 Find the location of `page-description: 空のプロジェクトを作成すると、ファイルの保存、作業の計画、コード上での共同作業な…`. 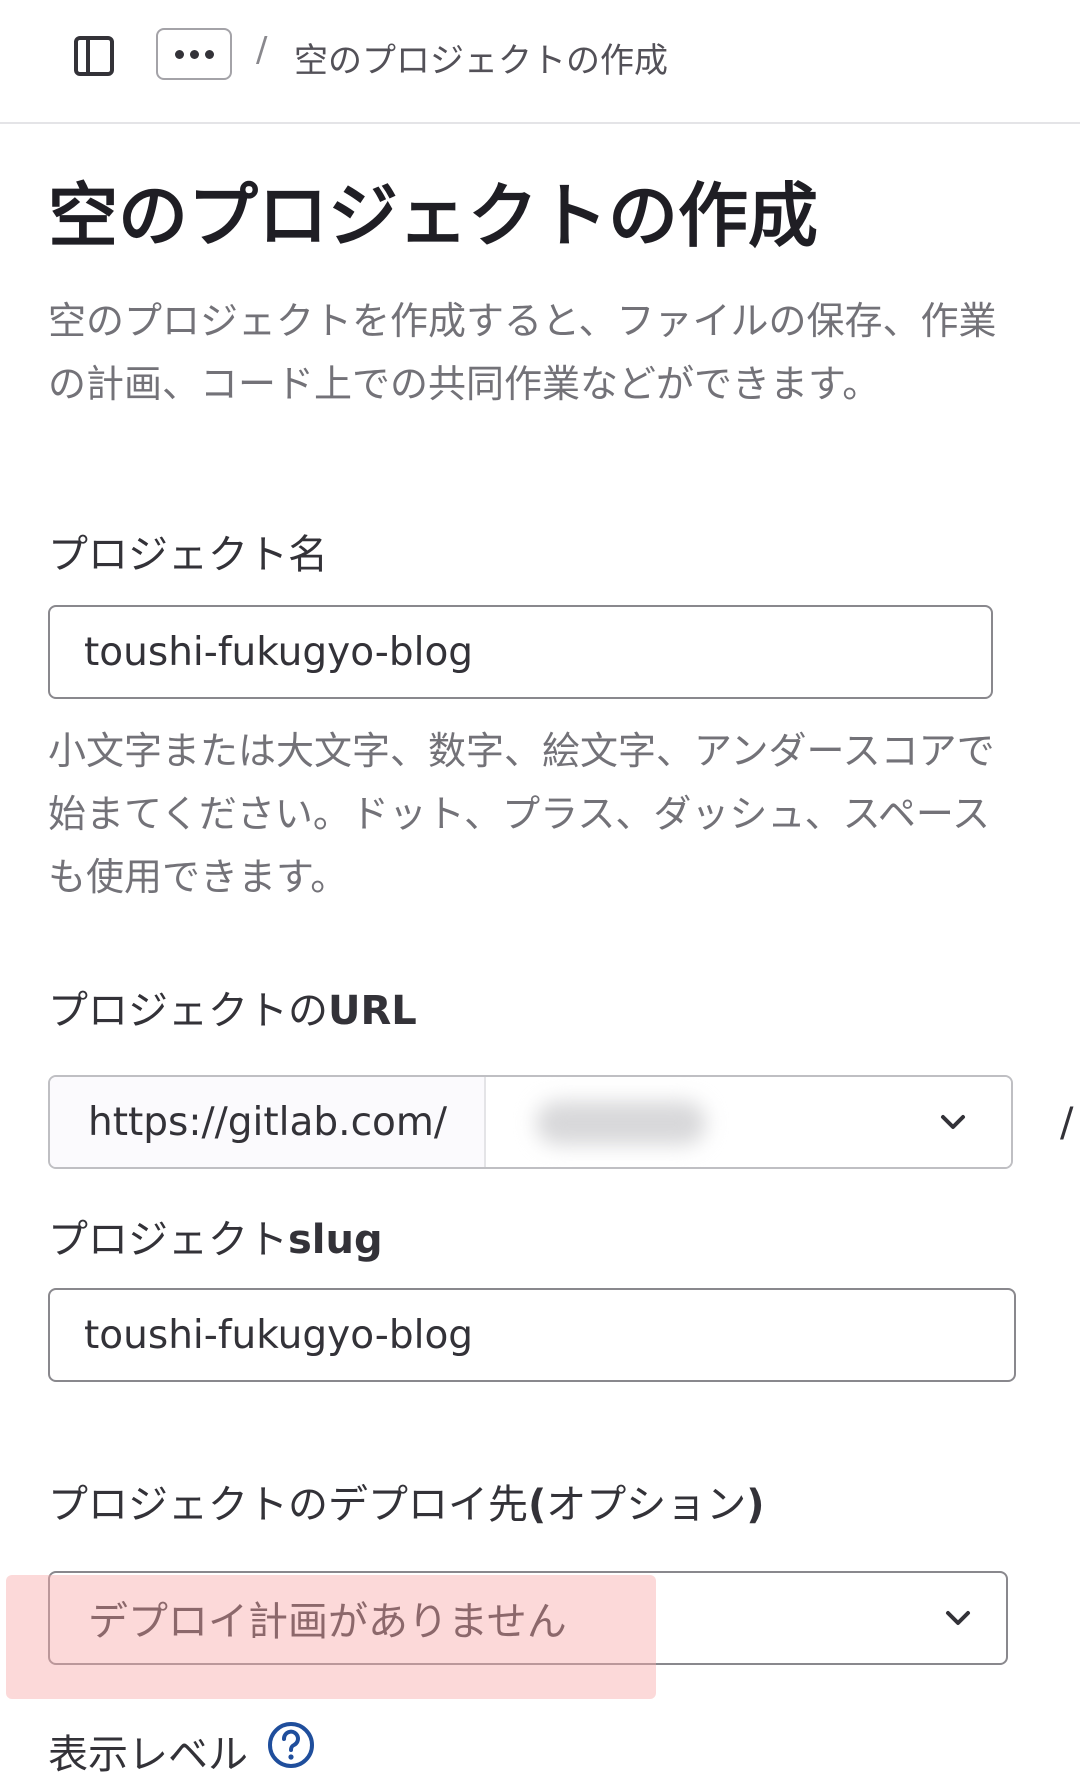

page-description: 空のプロジェクトを作成すると、ファイルの保存、作業の計画、コード上での共同作業な… is located at coordinates (522, 352).